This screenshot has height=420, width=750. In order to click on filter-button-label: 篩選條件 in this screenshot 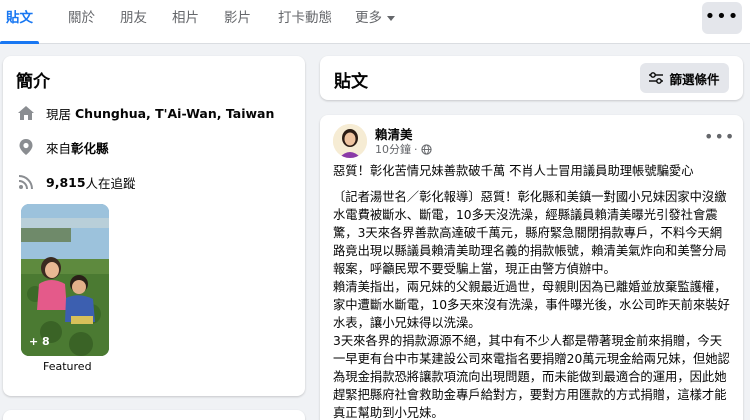, I will do `click(694, 79)`.